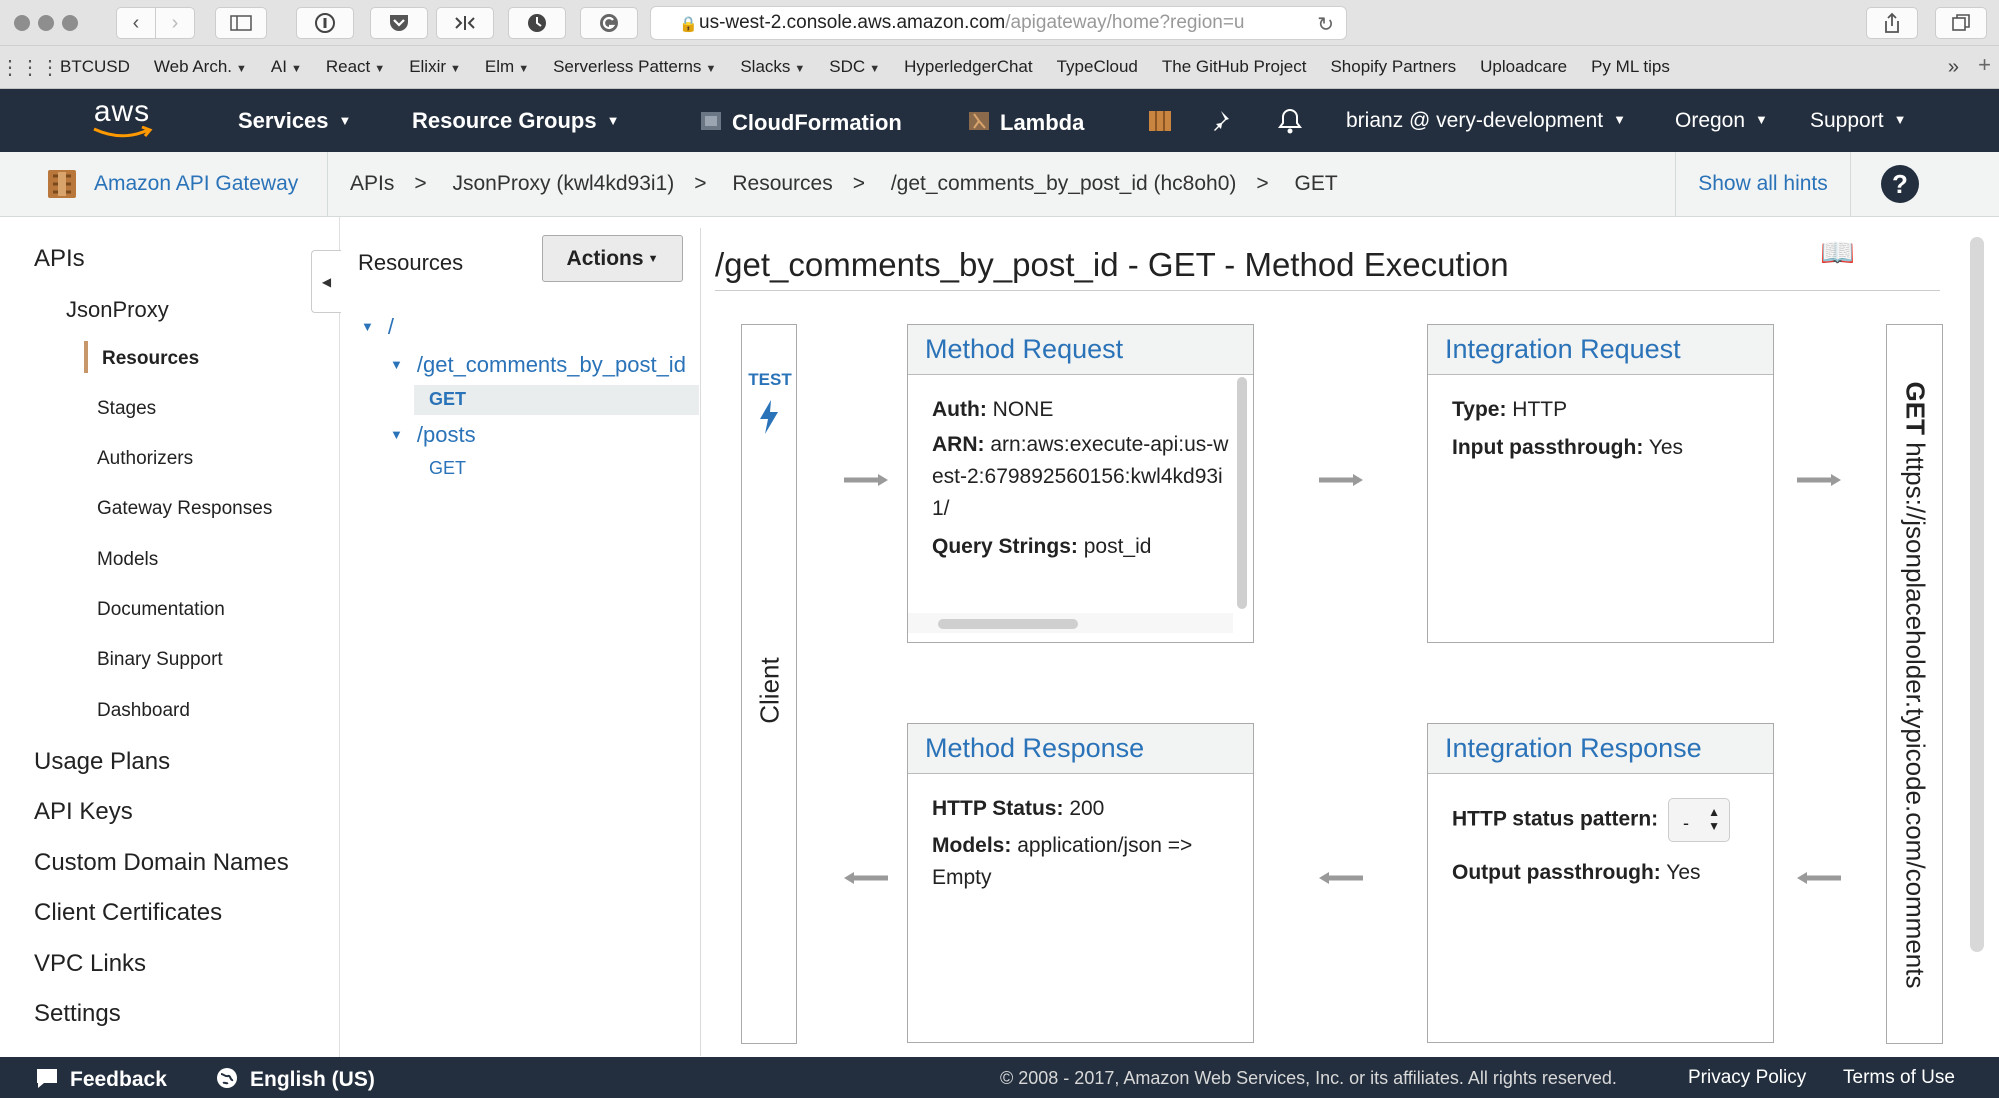 Image resolution: width=1999 pixels, height=1098 pixels. What do you see at coordinates (22, 23) in the screenshot?
I see `close-window-button` at bounding box center [22, 23].